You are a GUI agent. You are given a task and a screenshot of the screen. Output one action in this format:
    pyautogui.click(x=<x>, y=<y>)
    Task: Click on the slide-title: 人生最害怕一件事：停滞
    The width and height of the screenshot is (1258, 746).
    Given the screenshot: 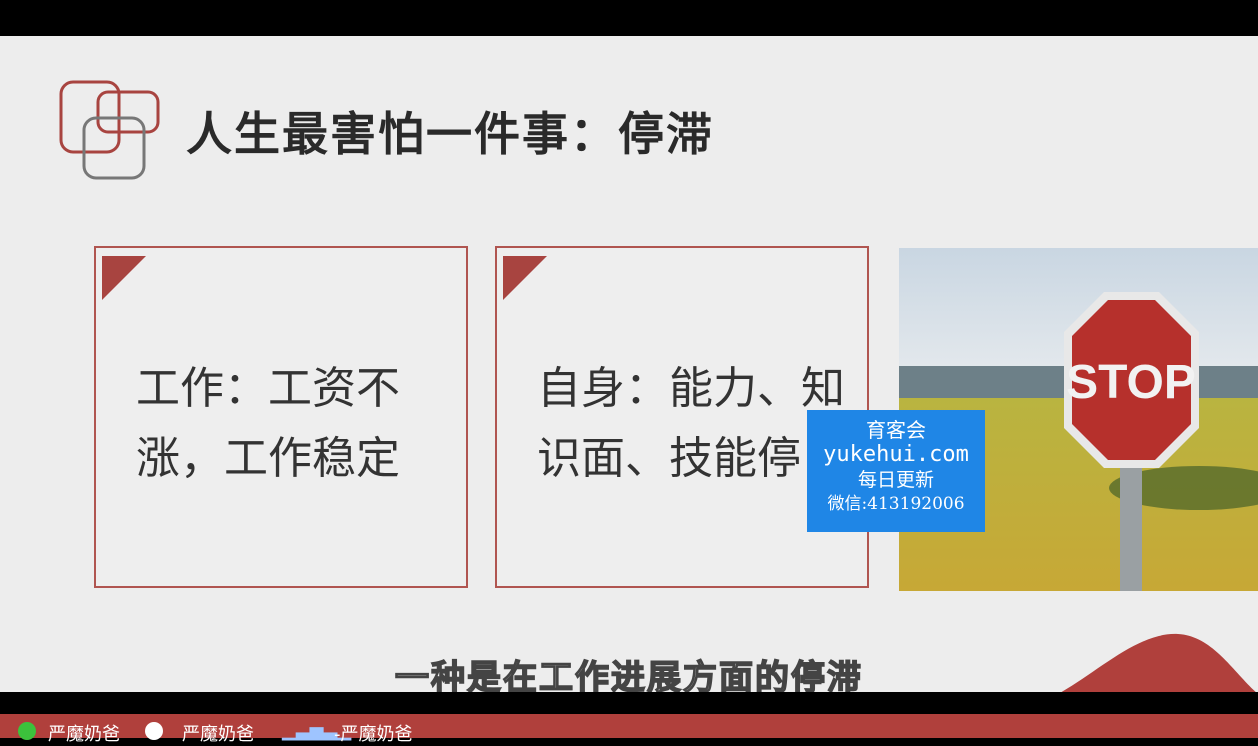 What is the action you would take?
    pyautogui.click(x=450, y=134)
    